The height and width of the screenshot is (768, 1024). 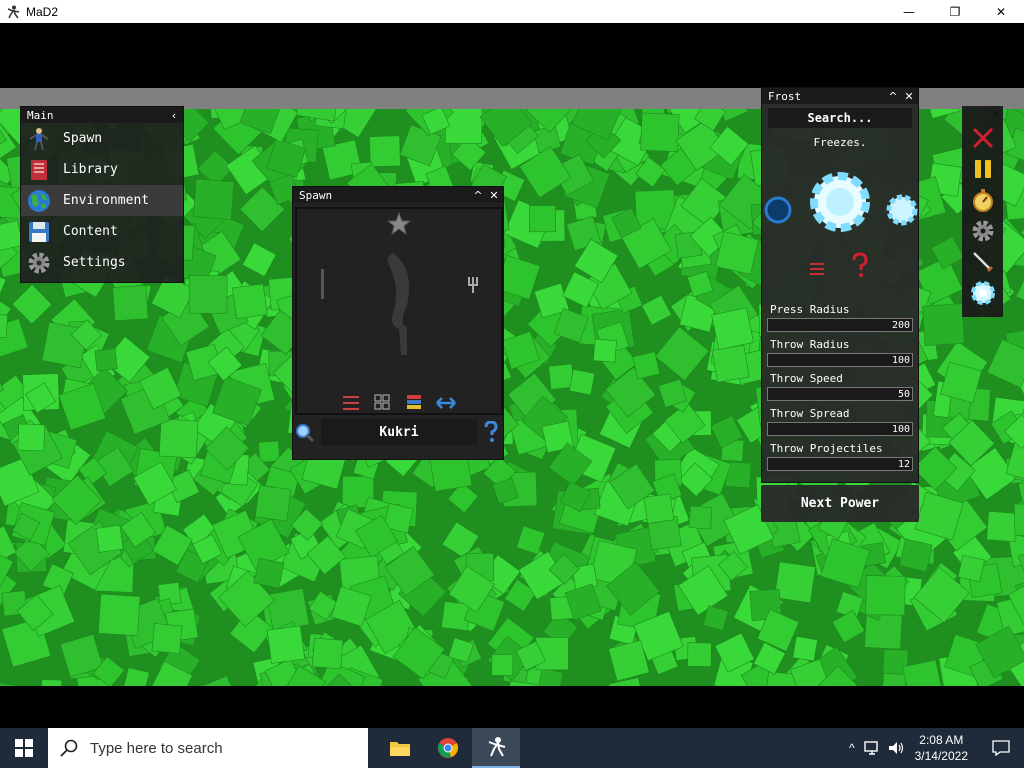 I want to click on spawn-window-title: Spawn, so click(x=316, y=195).